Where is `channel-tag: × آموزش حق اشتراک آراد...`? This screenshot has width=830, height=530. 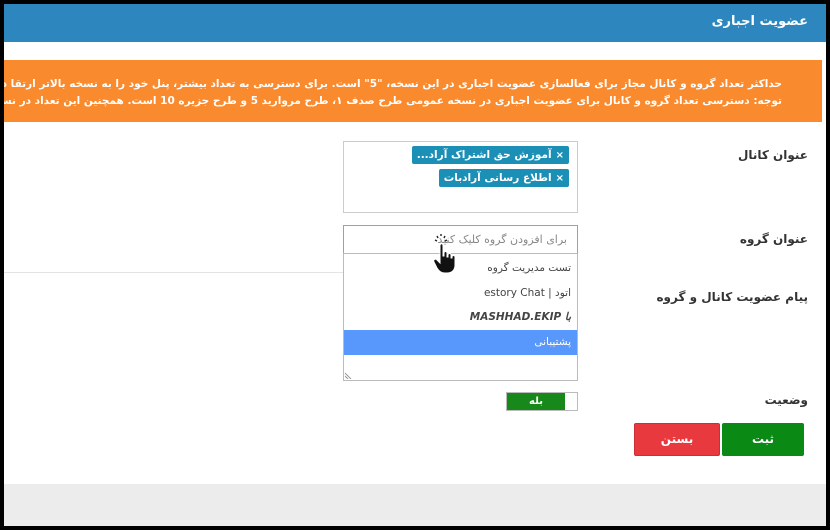
channel-tag: × آموزش حق اشتراک آراد... is located at coordinates (490, 155).